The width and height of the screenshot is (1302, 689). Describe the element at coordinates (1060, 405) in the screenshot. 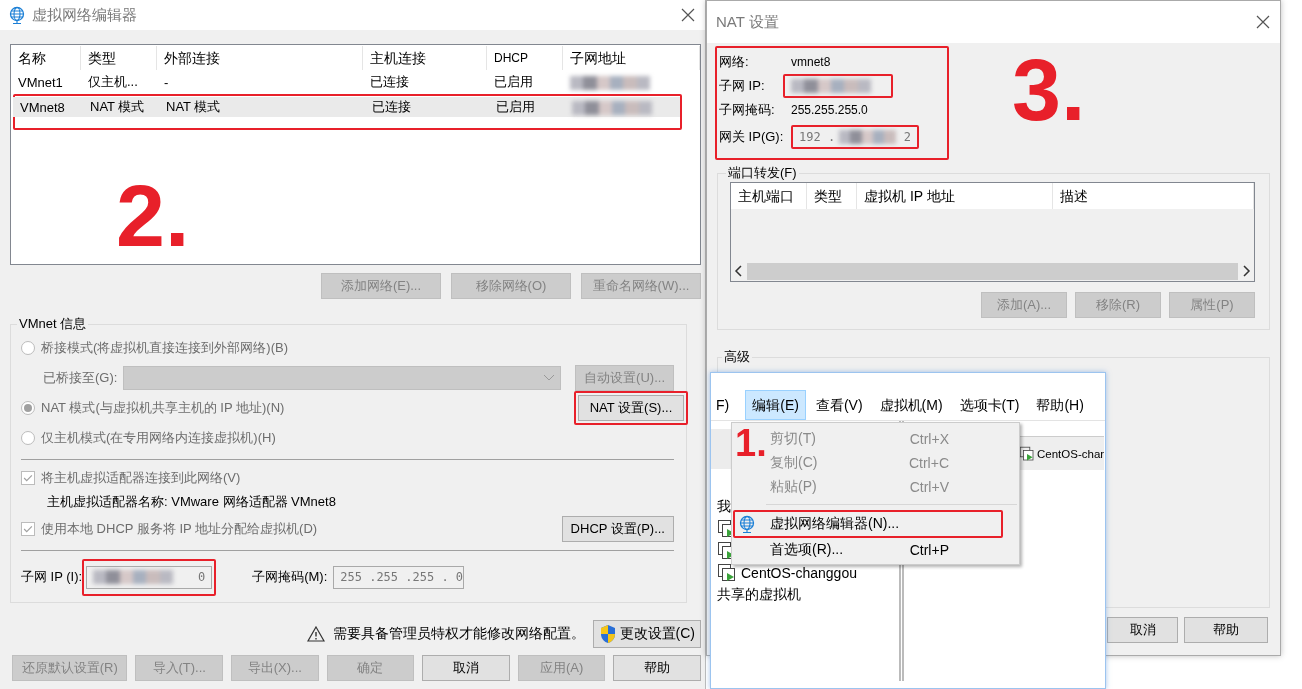

I see `menu-item: 帮助(H)` at that location.